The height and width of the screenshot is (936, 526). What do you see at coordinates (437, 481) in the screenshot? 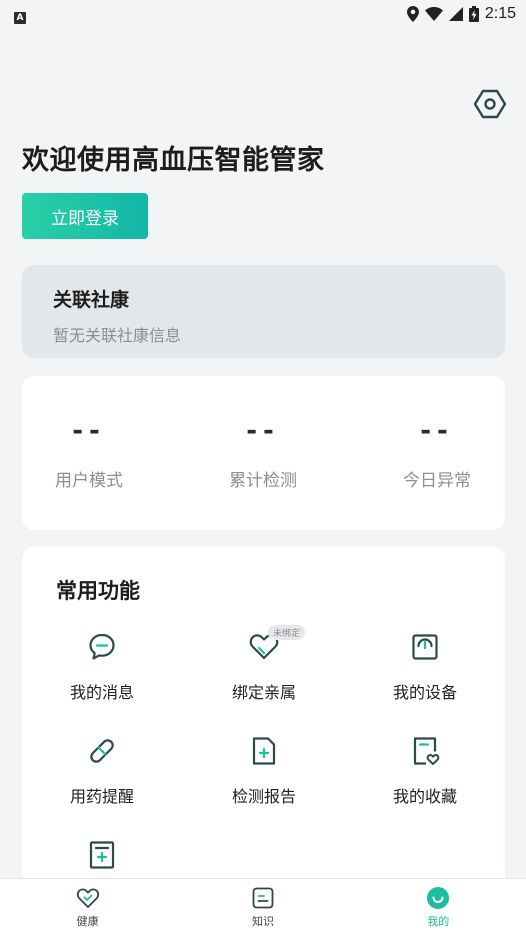
I see `stat-label: 今日异常` at bounding box center [437, 481].